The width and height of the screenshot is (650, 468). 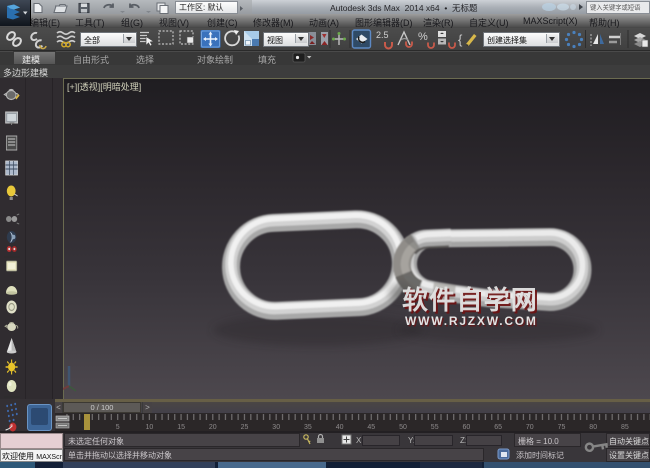 What do you see at coordinates (403, 427) in the screenshot?
I see `svg-text: 50` at bounding box center [403, 427].